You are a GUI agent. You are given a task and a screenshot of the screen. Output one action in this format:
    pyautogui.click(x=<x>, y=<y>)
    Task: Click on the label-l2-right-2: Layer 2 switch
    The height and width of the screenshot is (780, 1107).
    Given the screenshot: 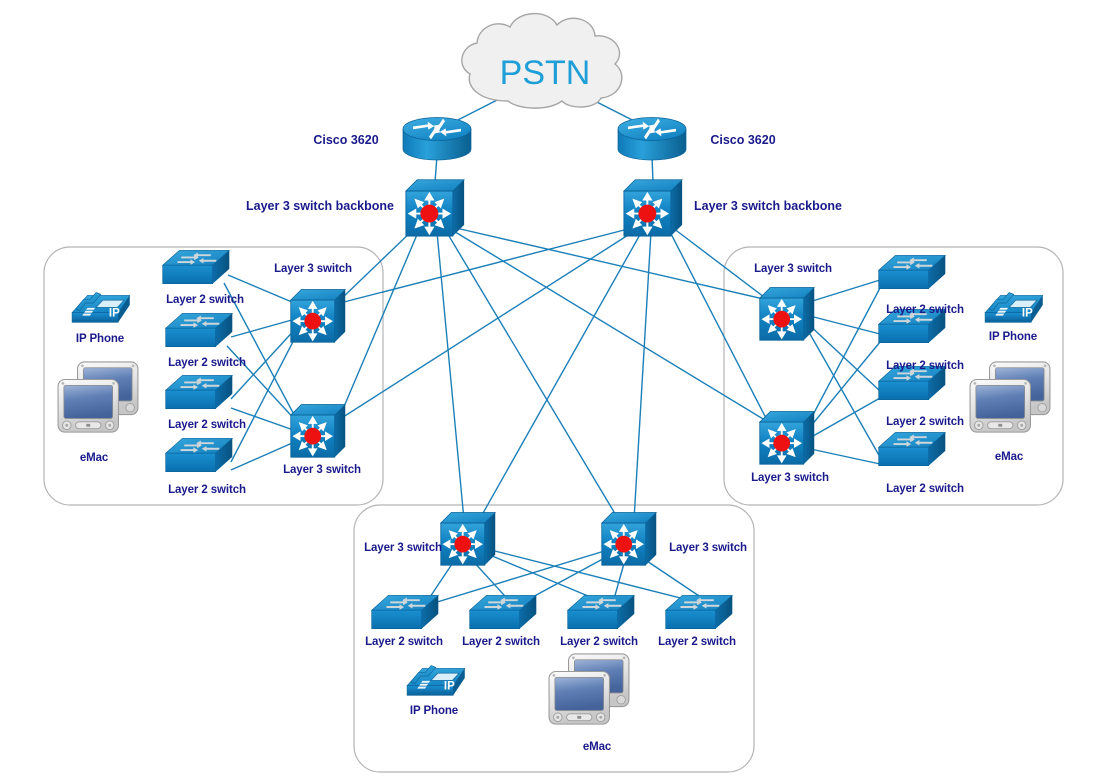 What is the action you would take?
    pyautogui.click(x=925, y=366)
    